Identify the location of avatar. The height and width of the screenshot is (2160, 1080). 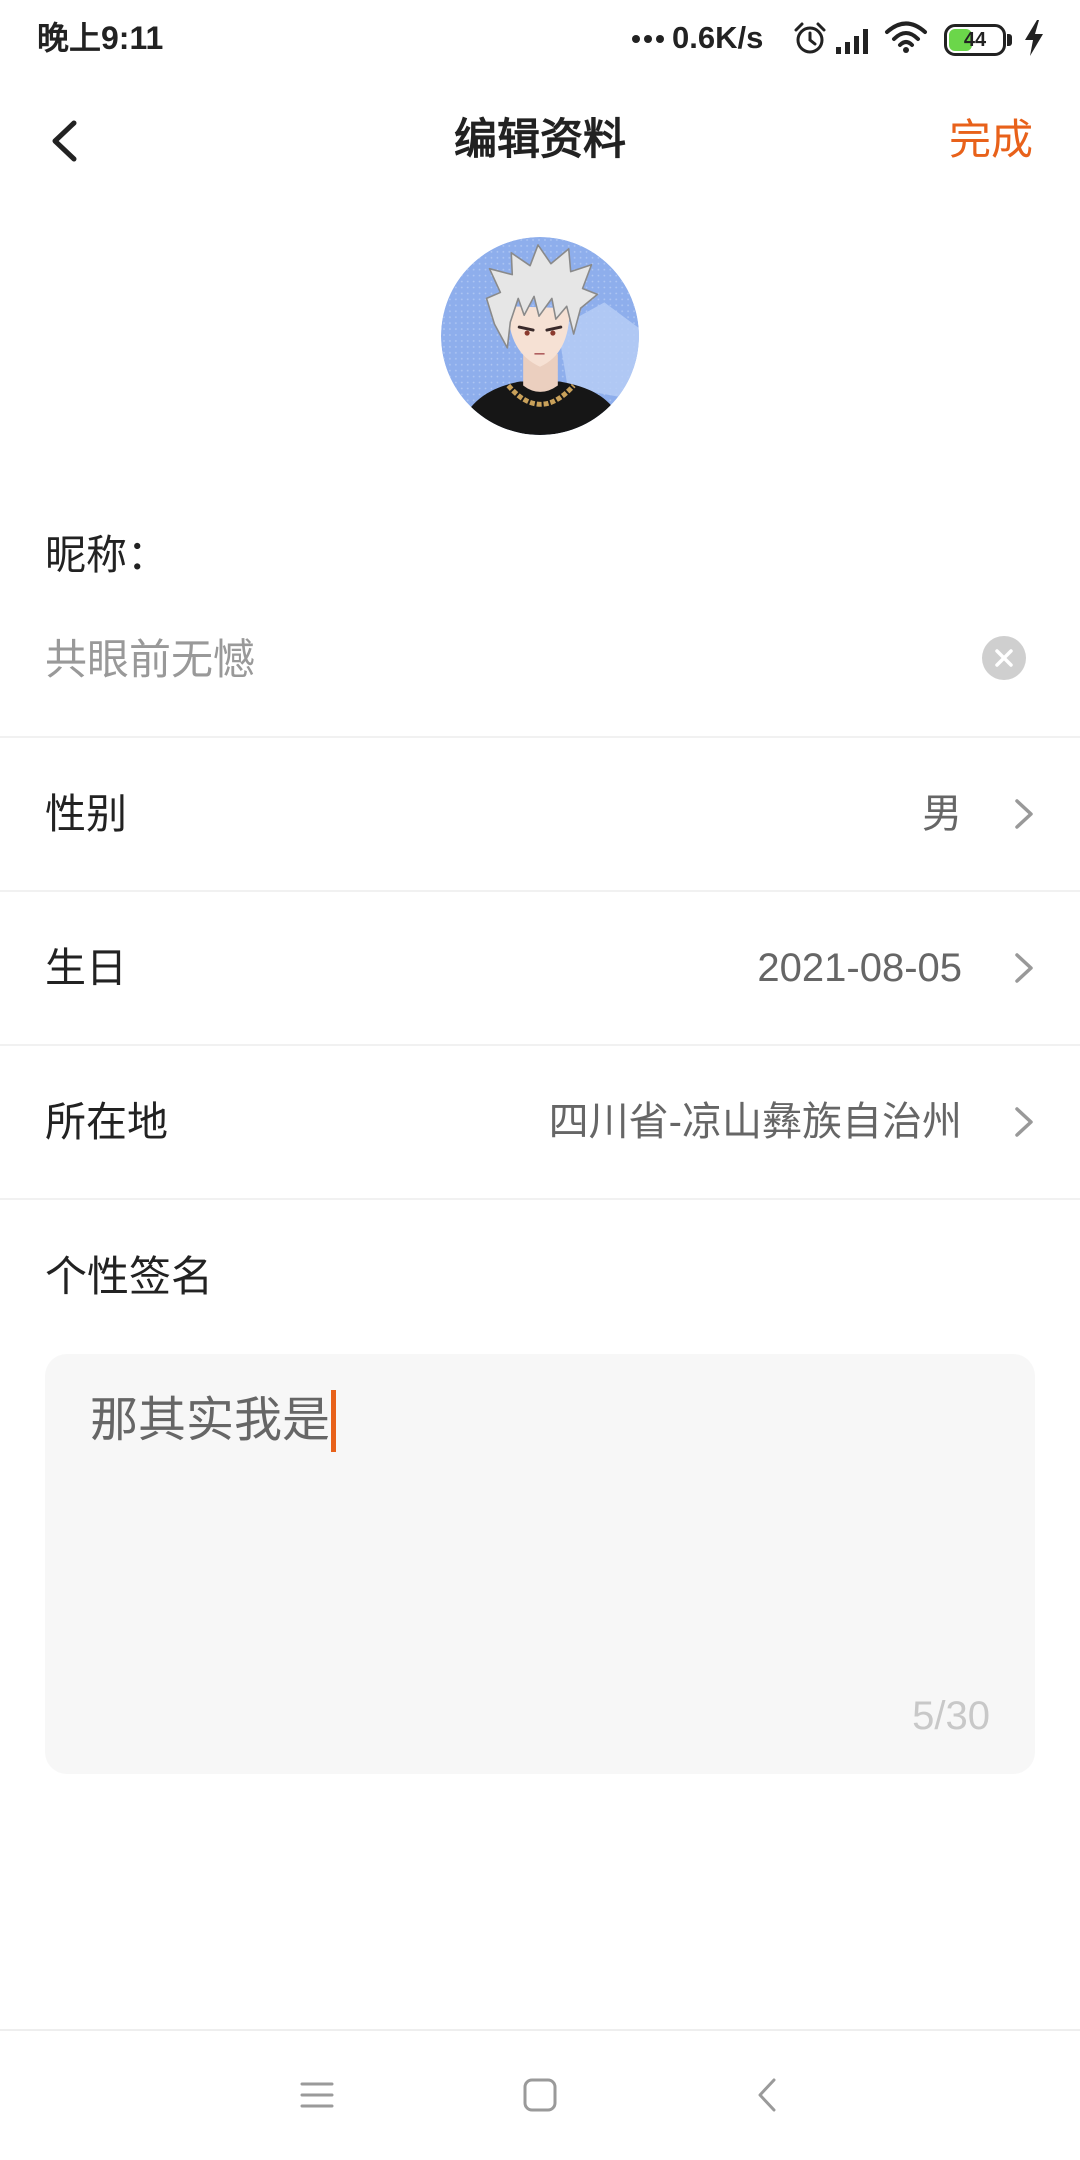
(540, 336).